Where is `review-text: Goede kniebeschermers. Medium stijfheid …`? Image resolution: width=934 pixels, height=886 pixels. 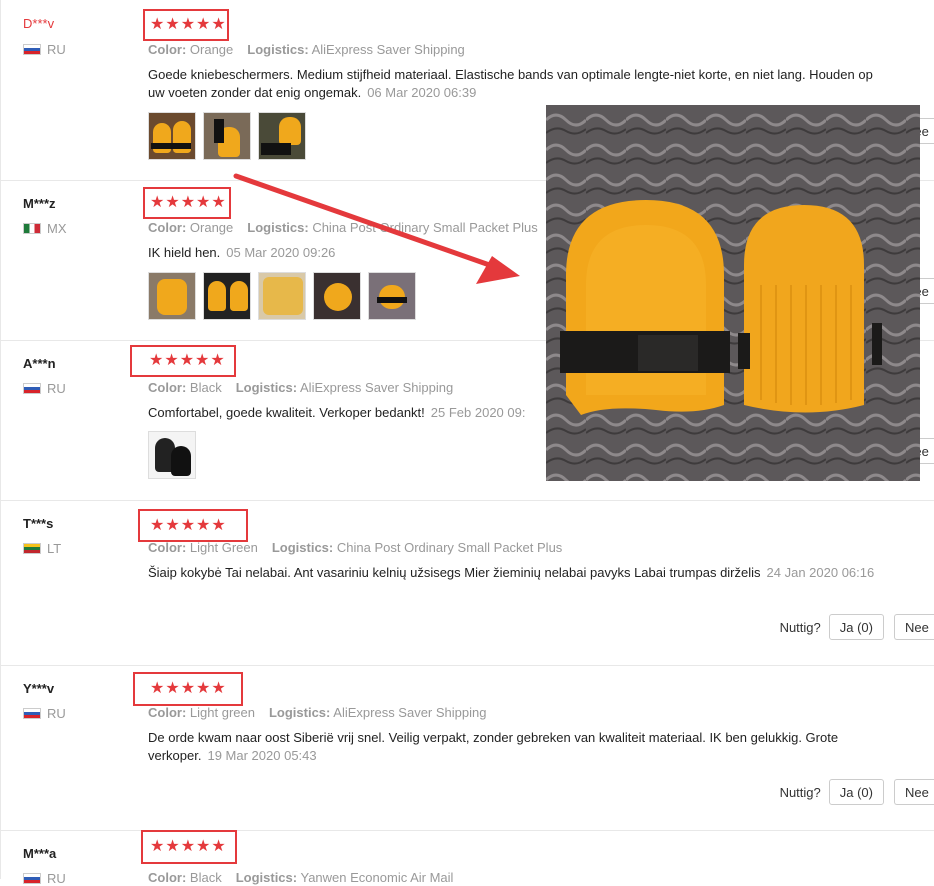 review-text: Goede kniebeschermers. Medium stijfheid … is located at coordinates (510, 83).